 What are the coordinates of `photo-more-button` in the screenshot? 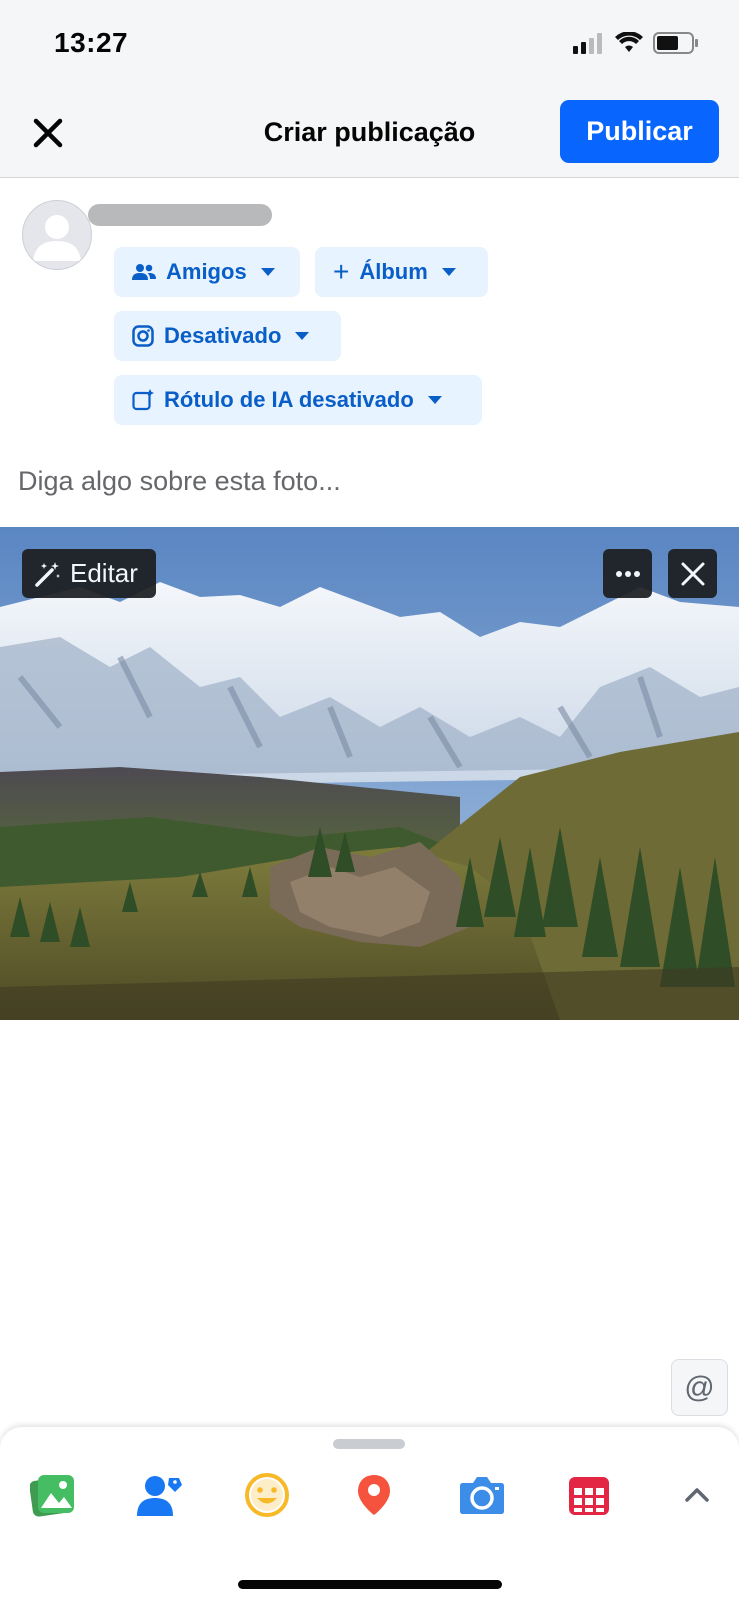 It's located at (627, 573).